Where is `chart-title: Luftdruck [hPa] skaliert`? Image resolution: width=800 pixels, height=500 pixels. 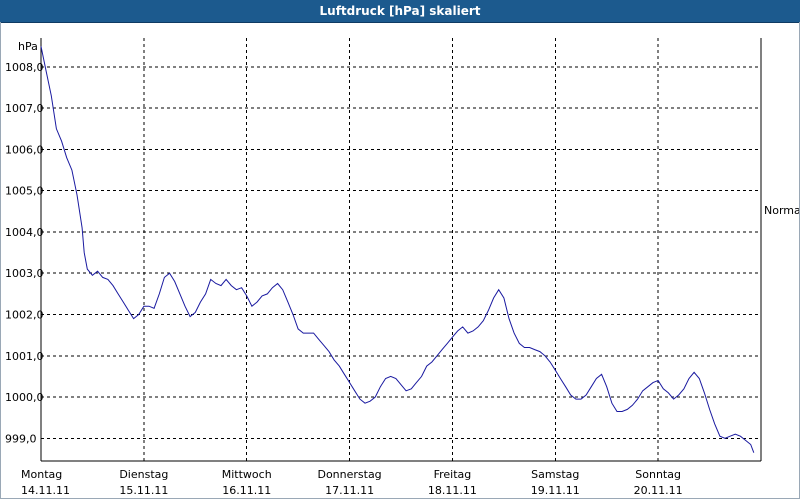 chart-title: Luftdruck [hPa] skaliert is located at coordinates (400, 11).